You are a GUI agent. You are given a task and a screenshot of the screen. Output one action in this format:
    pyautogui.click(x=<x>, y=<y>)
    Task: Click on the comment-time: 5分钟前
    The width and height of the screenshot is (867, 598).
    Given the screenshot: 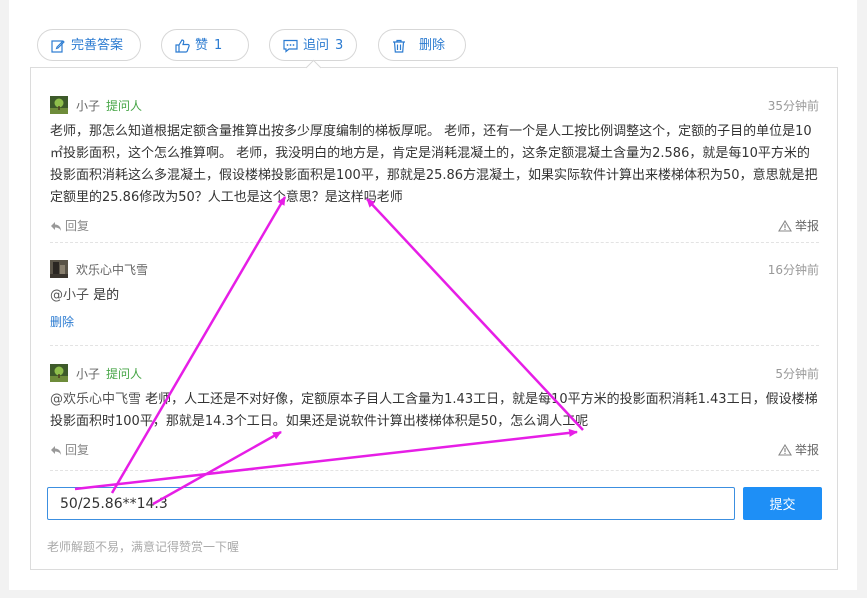 What is the action you would take?
    pyautogui.click(x=797, y=374)
    